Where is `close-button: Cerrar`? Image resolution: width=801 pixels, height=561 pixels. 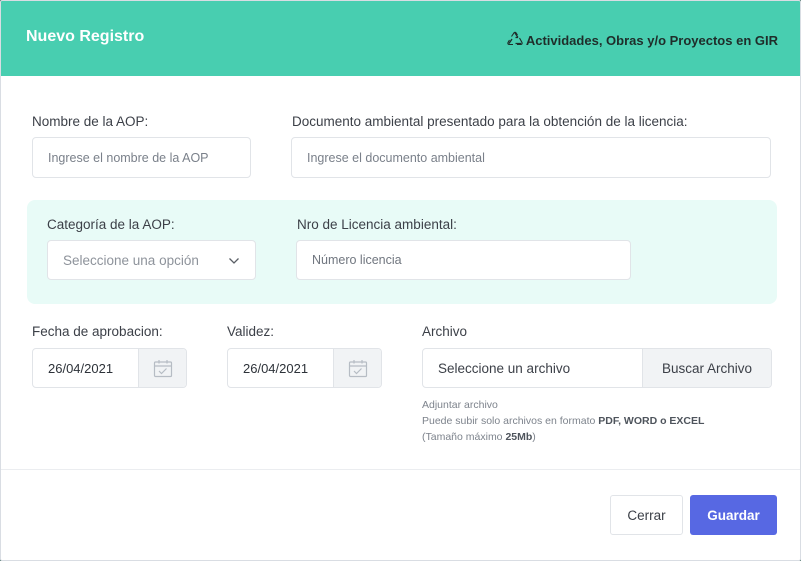
close-button: Cerrar is located at coordinates (646, 515).